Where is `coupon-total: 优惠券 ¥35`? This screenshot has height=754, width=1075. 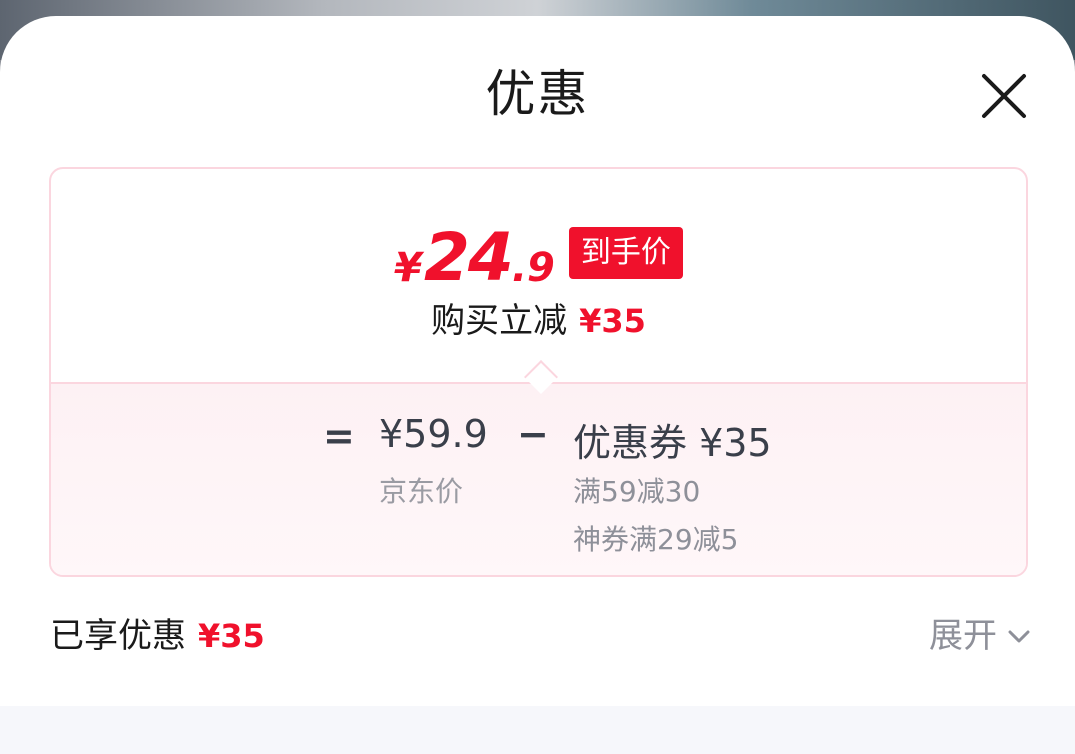 coupon-total: 优惠券 ¥35 is located at coordinates (672, 443).